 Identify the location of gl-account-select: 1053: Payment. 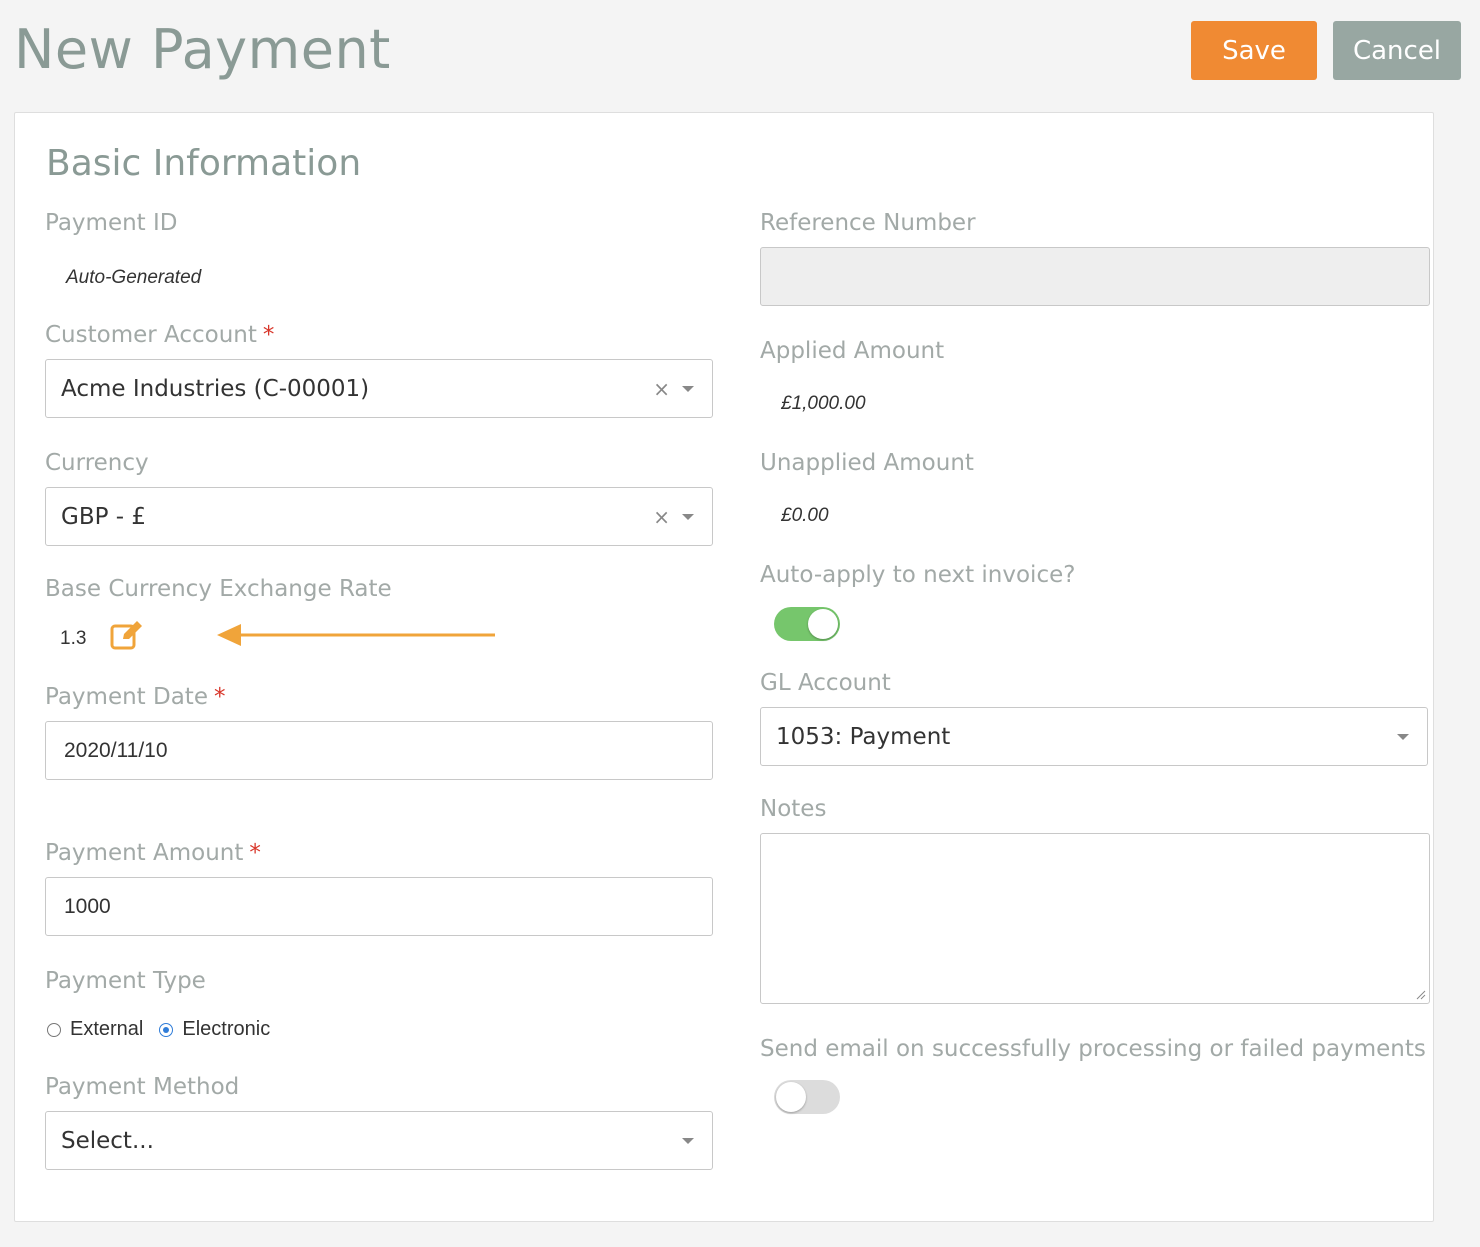
(1094, 736).